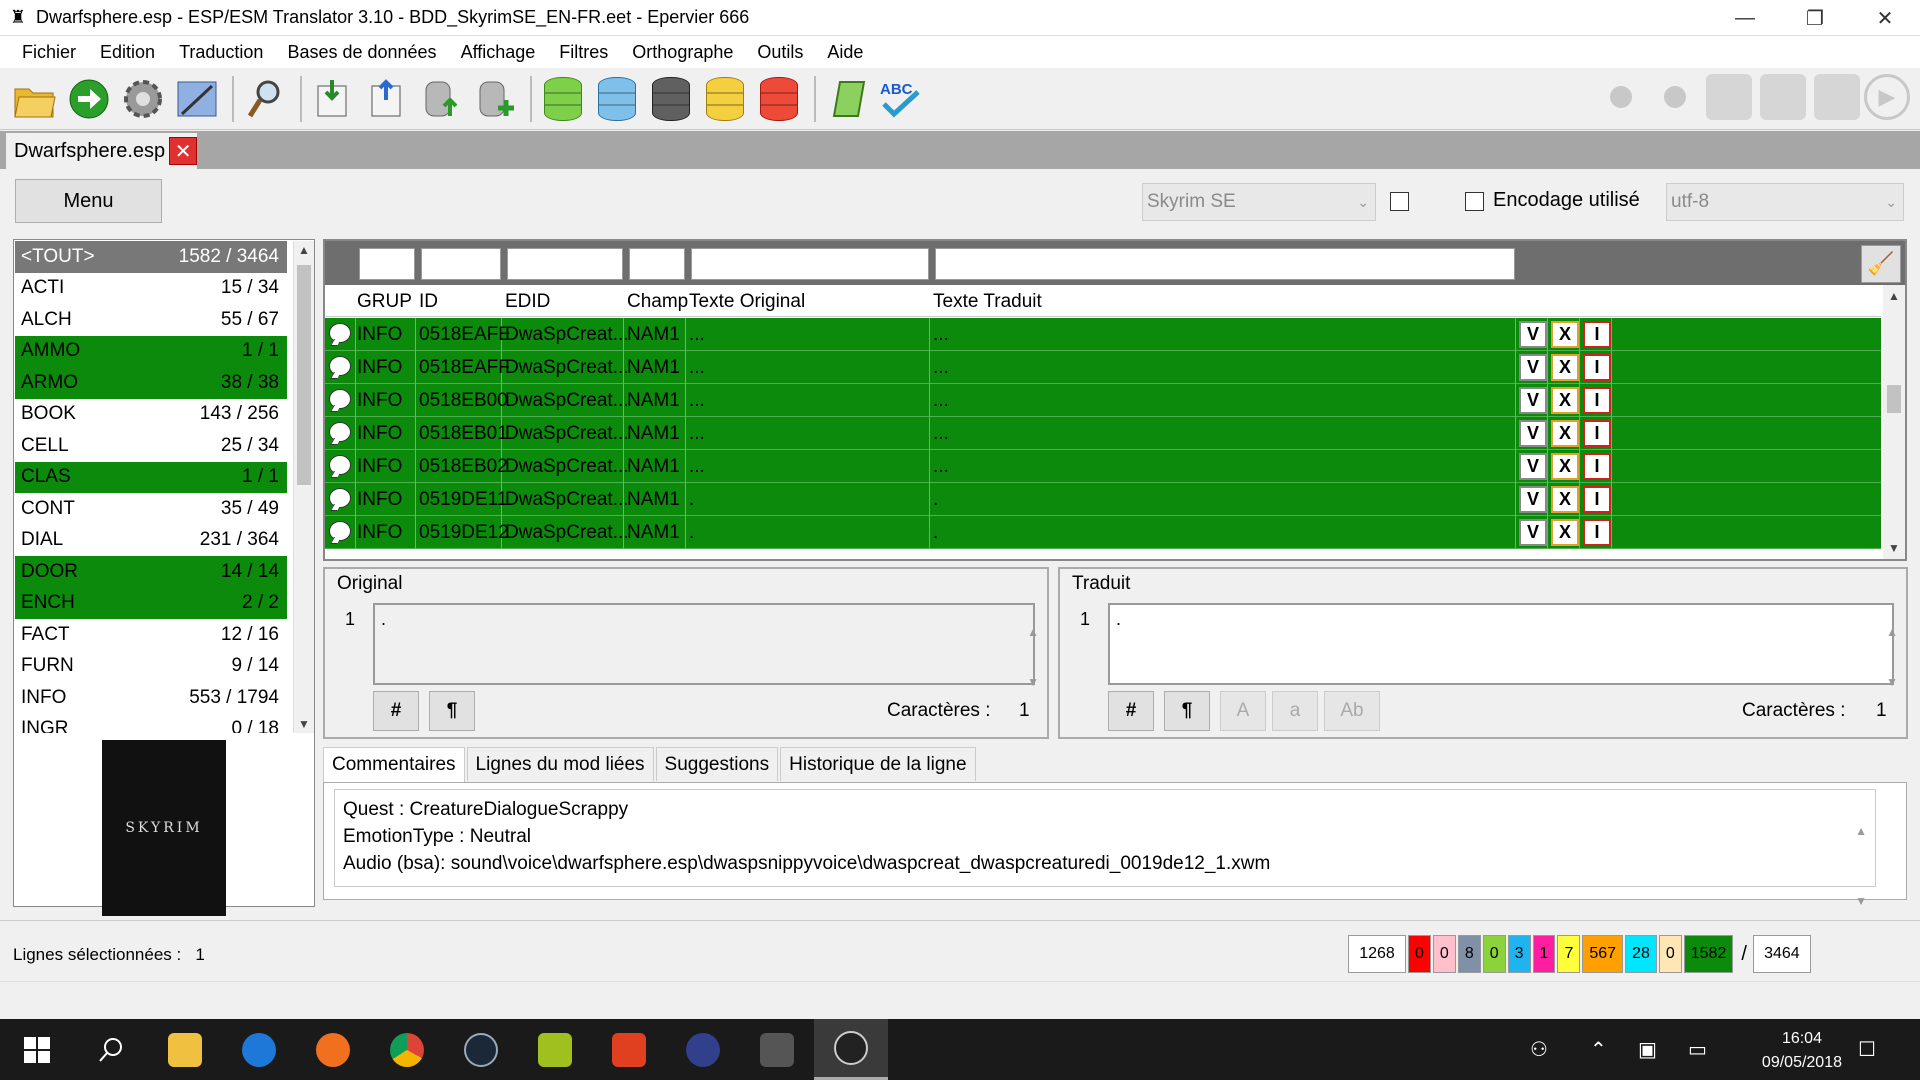  What do you see at coordinates (1295, 711) in the screenshot?
I see `lowercase-button: a` at bounding box center [1295, 711].